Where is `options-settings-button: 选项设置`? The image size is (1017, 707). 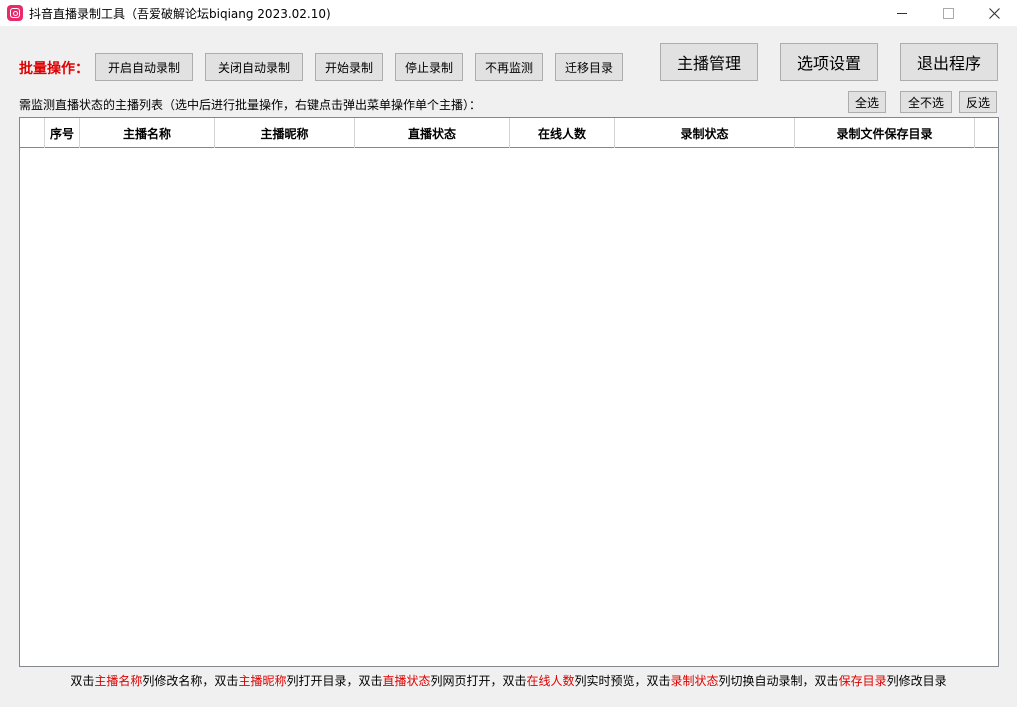 options-settings-button: 选项设置 is located at coordinates (829, 62).